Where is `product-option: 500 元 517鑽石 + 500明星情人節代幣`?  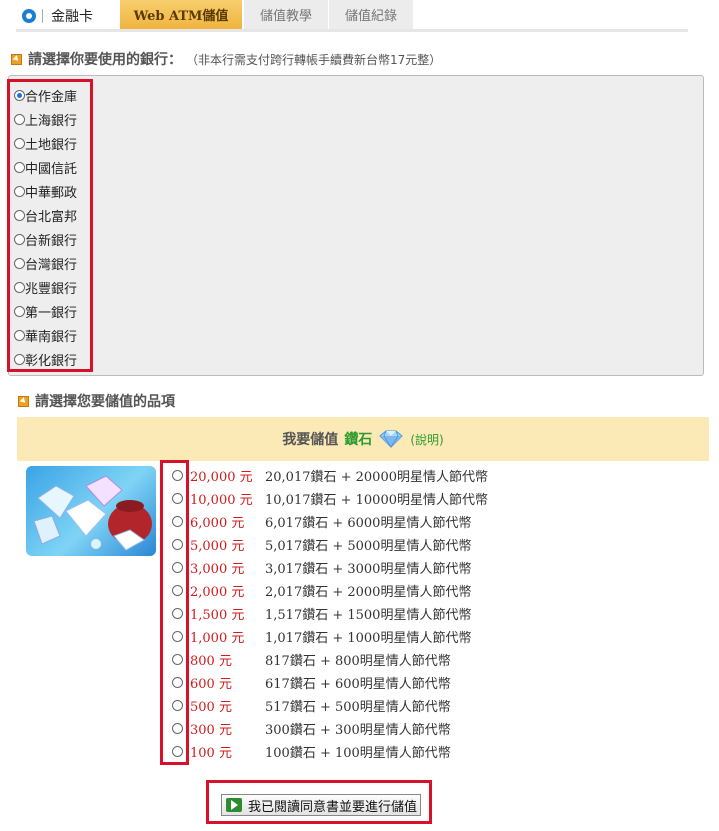
product-option: 500 元 517鑽石 + 500明星情人節代幣 is located at coordinates (330, 705).